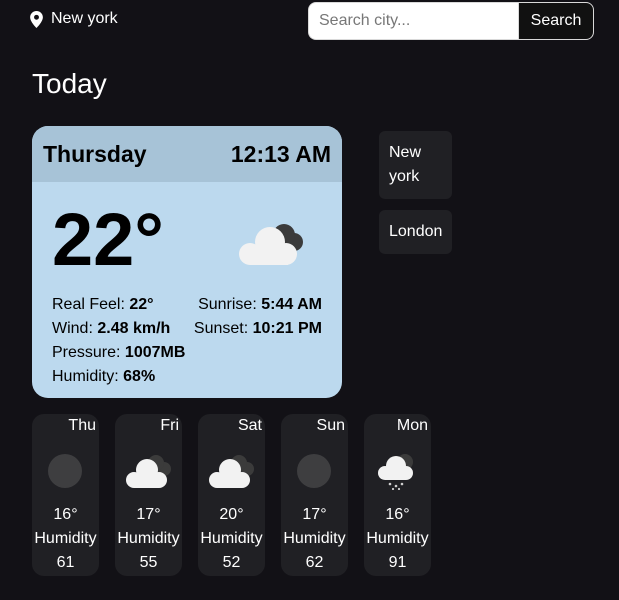 Image resolution: width=619 pixels, height=600 pixels. I want to click on sunrise-row: Sunrise: 5:44 AM, so click(260, 304).